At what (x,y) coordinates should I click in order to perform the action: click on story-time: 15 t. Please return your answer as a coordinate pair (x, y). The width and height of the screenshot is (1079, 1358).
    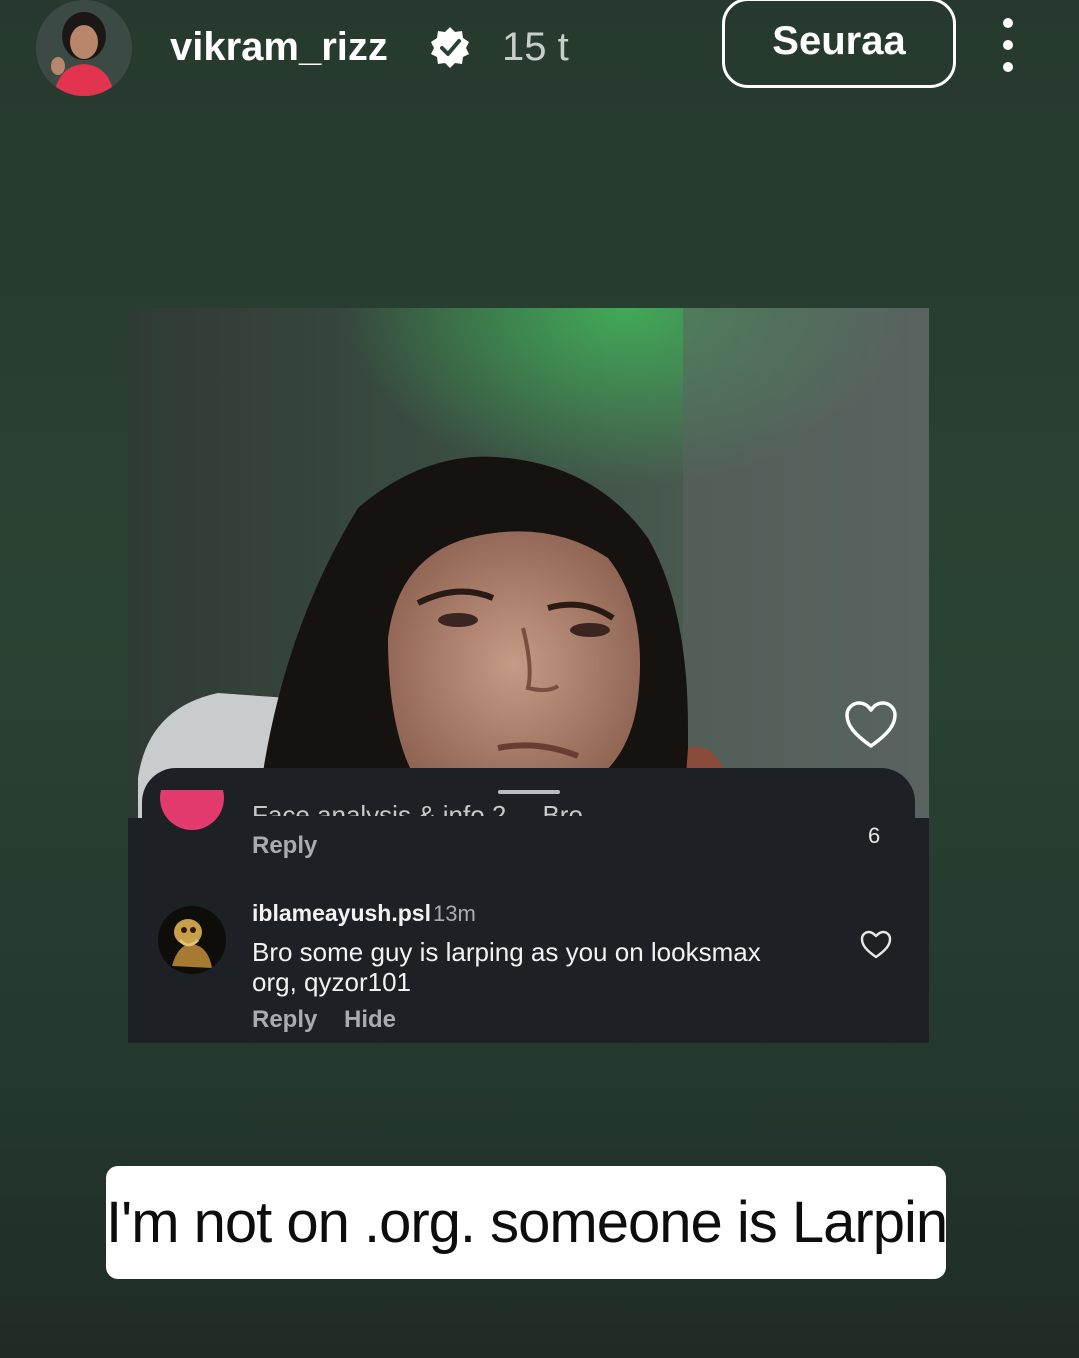
    Looking at the image, I should click on (535, 47).